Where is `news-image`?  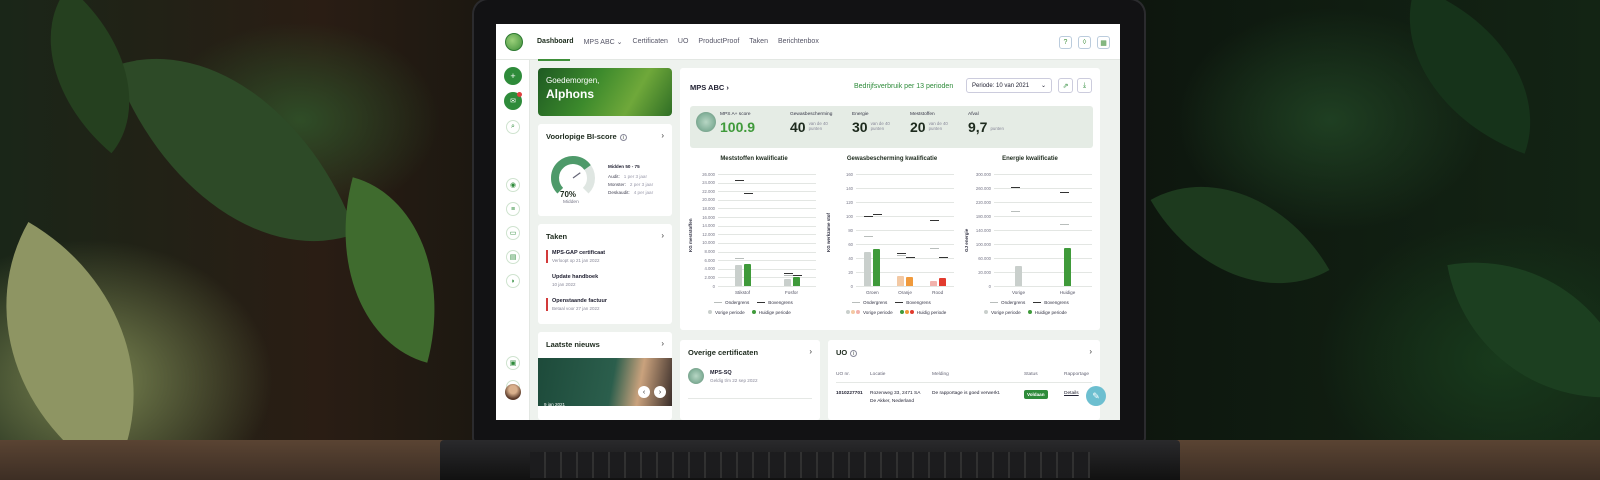 news-image is located at coordinates (605, 382).